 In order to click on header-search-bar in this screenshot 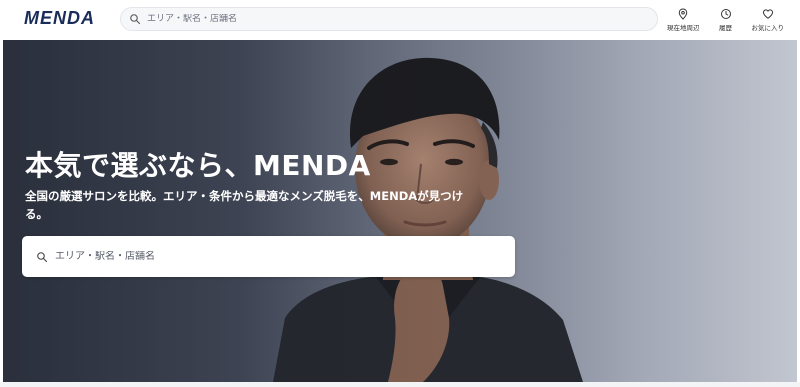, I will do `click(389, 19)`.